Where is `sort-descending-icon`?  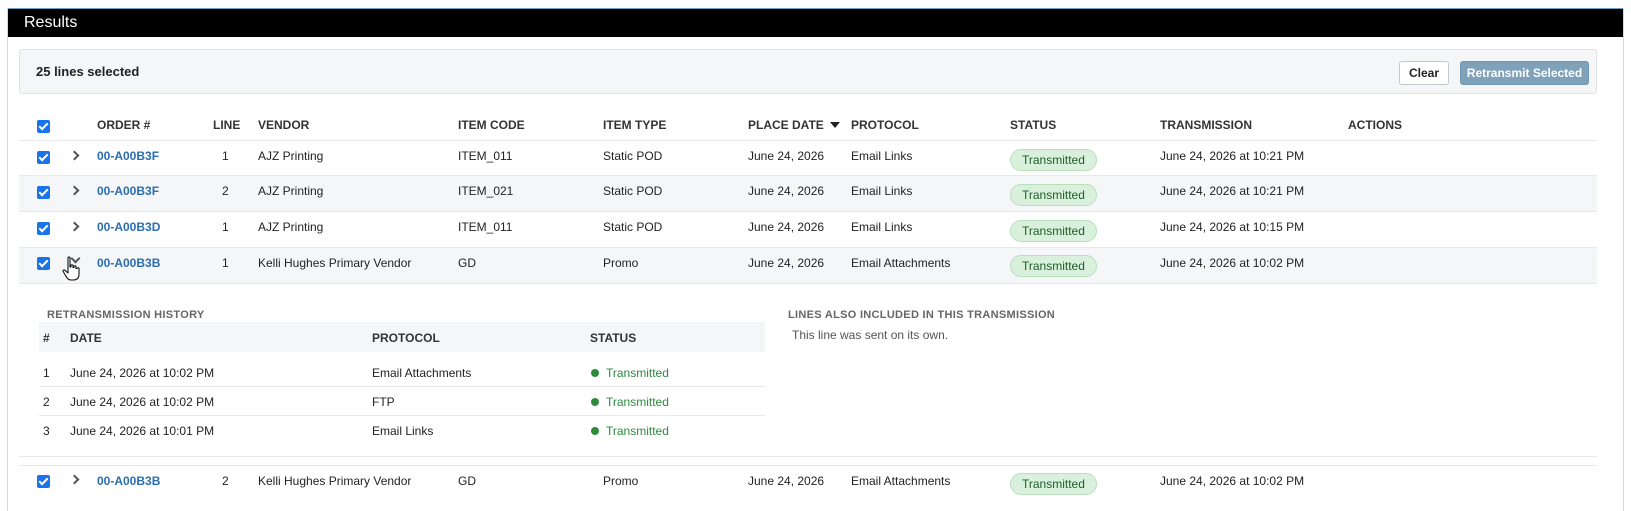
sort-descending-icon is located at coordinates (834, 125).